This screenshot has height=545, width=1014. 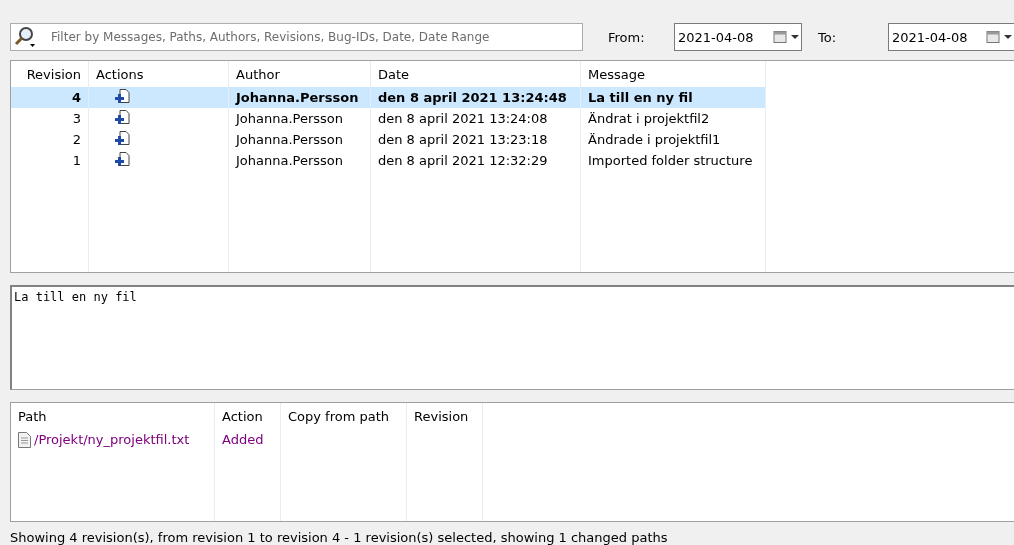 I want to click on column-header: Message, so click(x=616, y=74).